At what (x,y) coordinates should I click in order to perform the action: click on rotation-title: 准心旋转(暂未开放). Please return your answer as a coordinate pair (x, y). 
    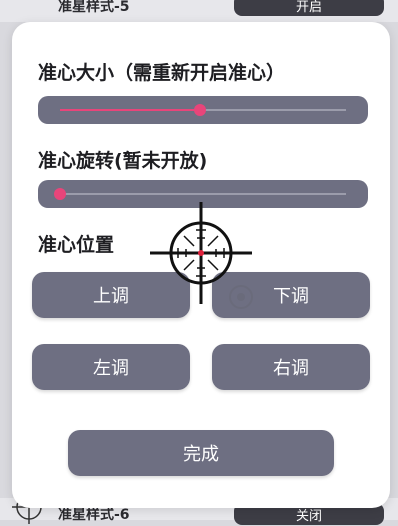
    Looking at the image, I should click on (123, 161).